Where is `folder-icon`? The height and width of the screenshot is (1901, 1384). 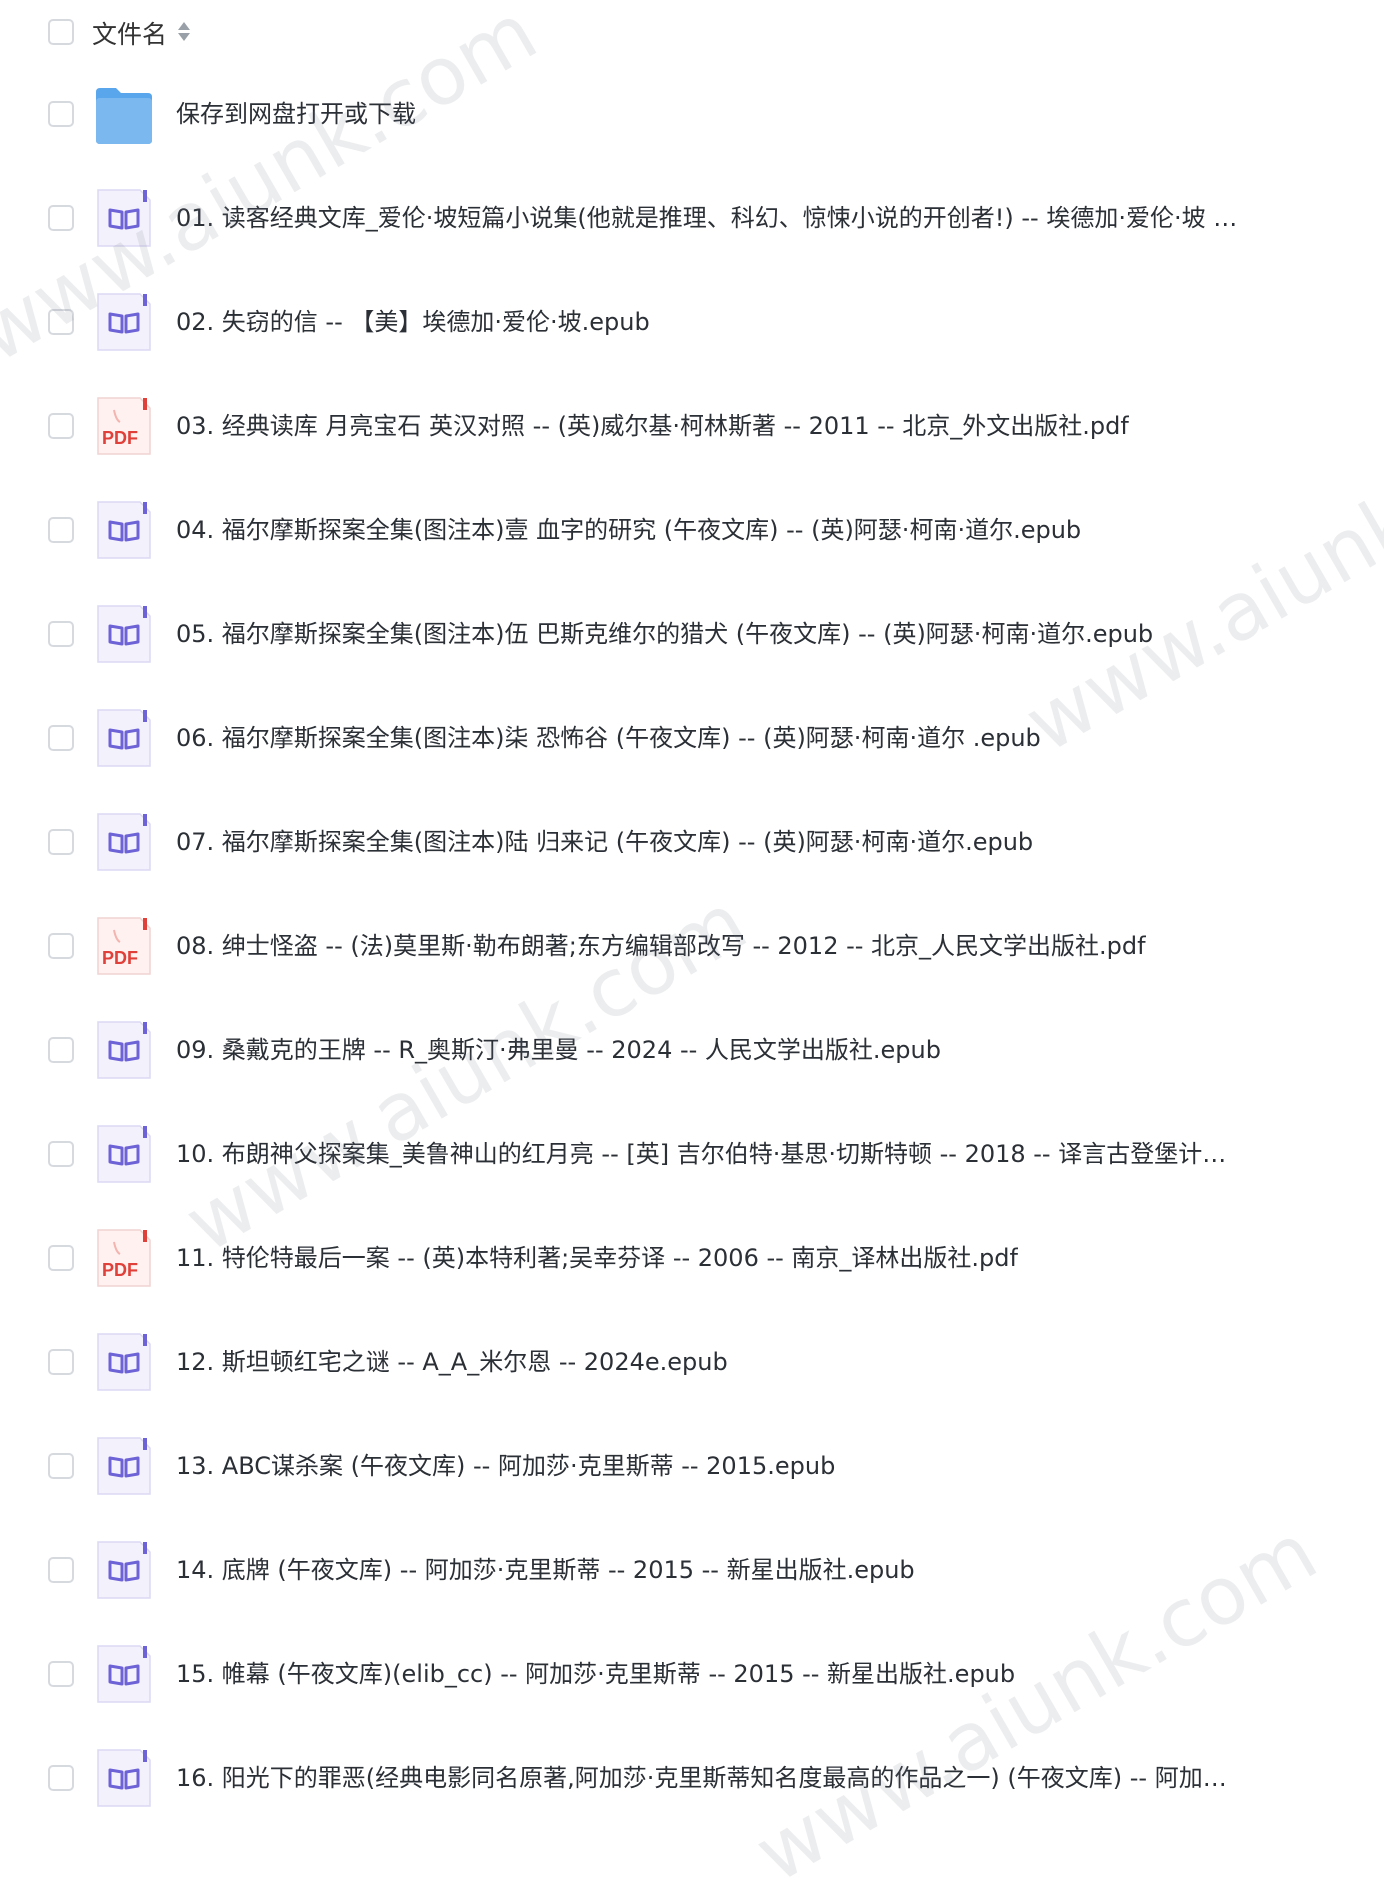
folder-icon is located at coordinates (124, 114).